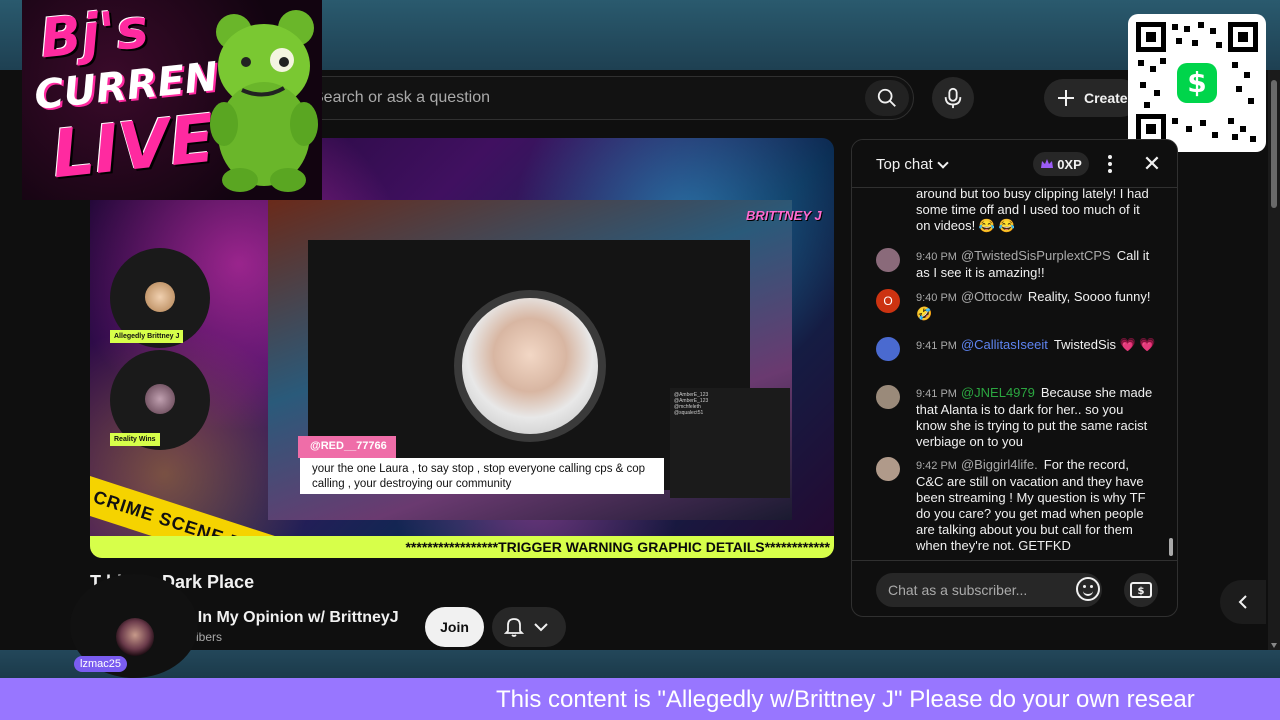  What do you see at coordinates (936, 466) in the screenshot?
I see `message-time: 9:42 PM` at bounding box center [936, 466].